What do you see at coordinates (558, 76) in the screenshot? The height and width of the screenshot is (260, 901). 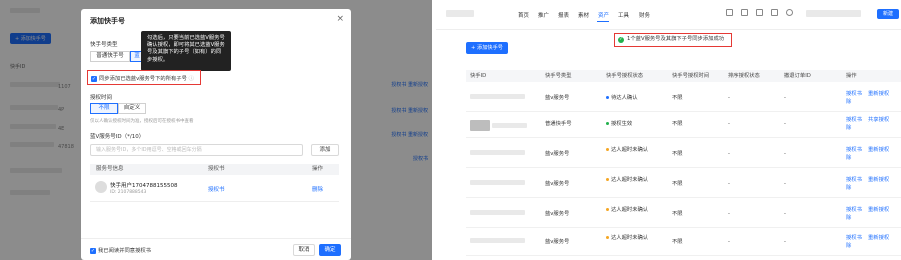 I see `header-type: 快手号类型` at bounding box center [558, 76].